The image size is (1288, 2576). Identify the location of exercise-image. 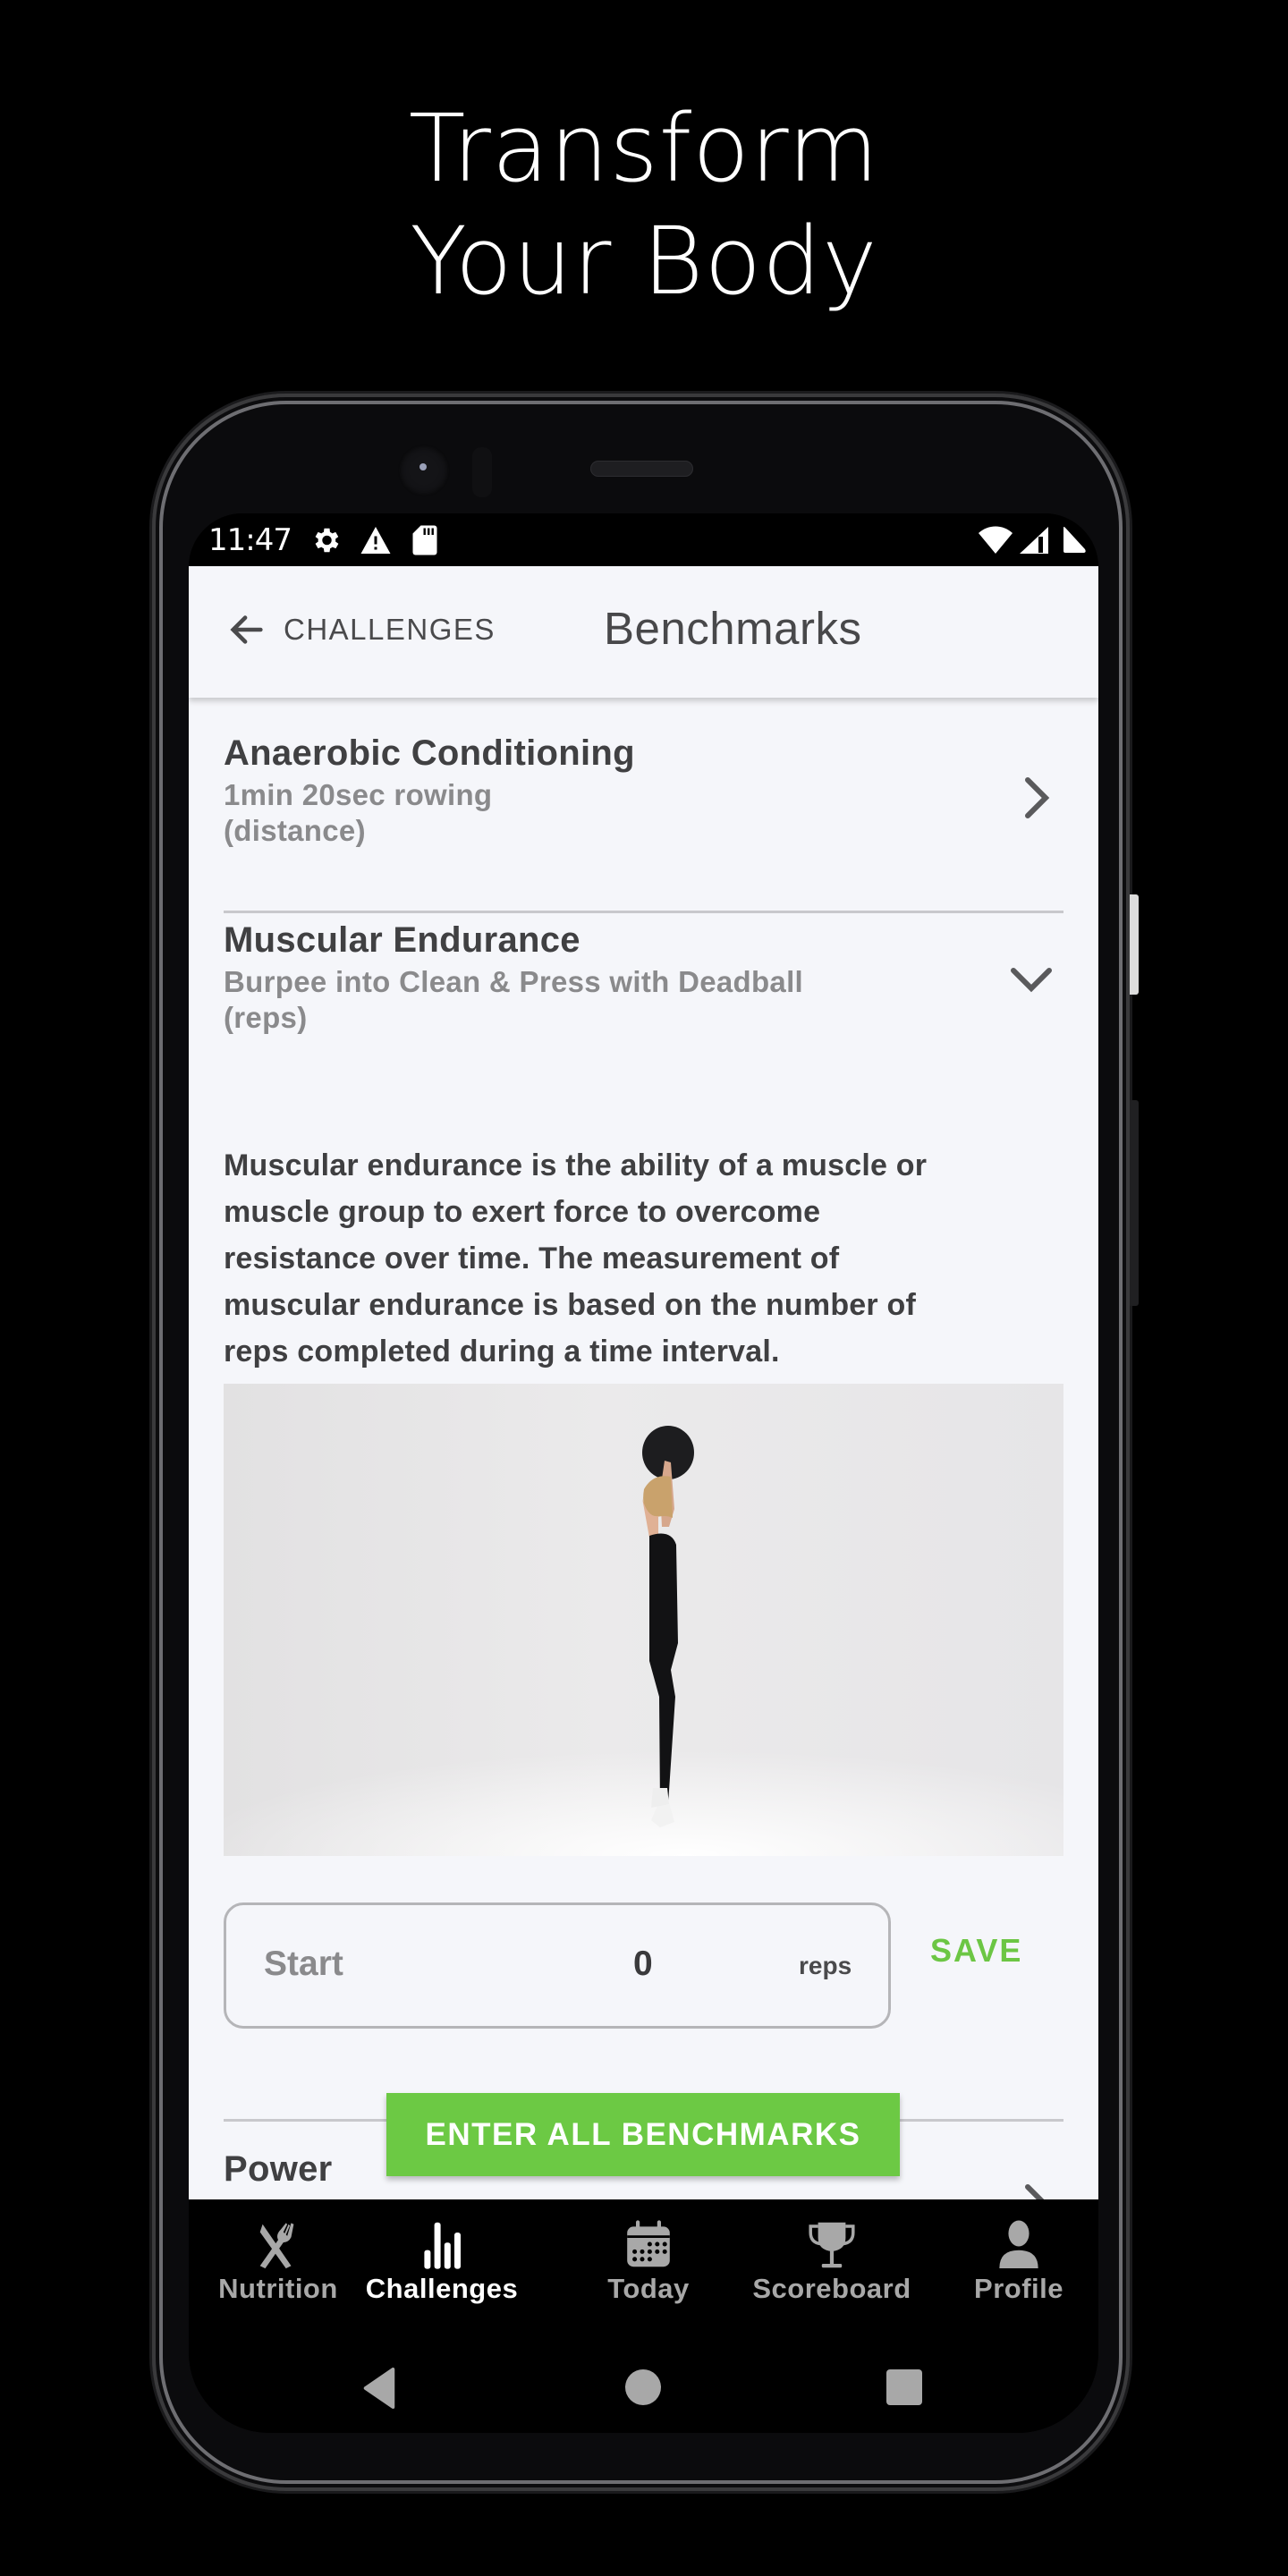
(643, 1620).